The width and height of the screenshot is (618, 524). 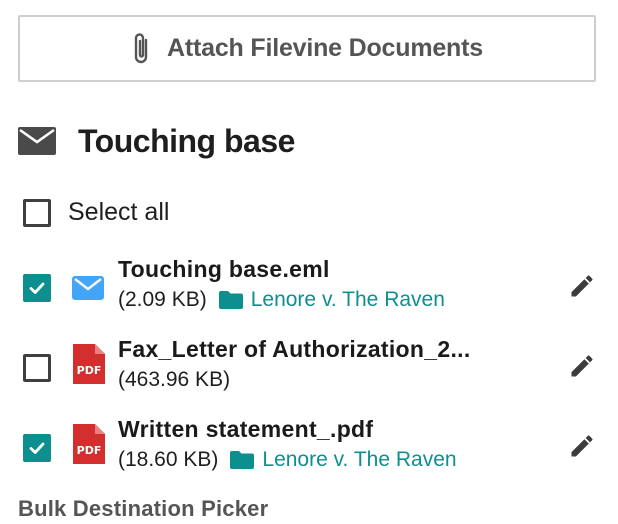 I want to click on envelope-icon, so click(x=37, y=141).